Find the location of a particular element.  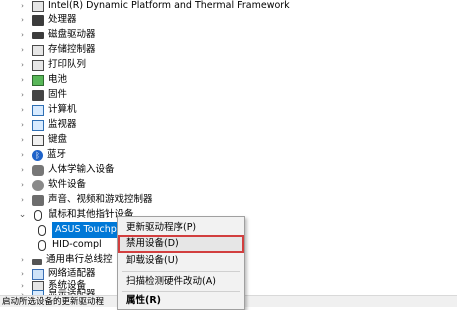

disk-icon is located at coordinates (38, 35).